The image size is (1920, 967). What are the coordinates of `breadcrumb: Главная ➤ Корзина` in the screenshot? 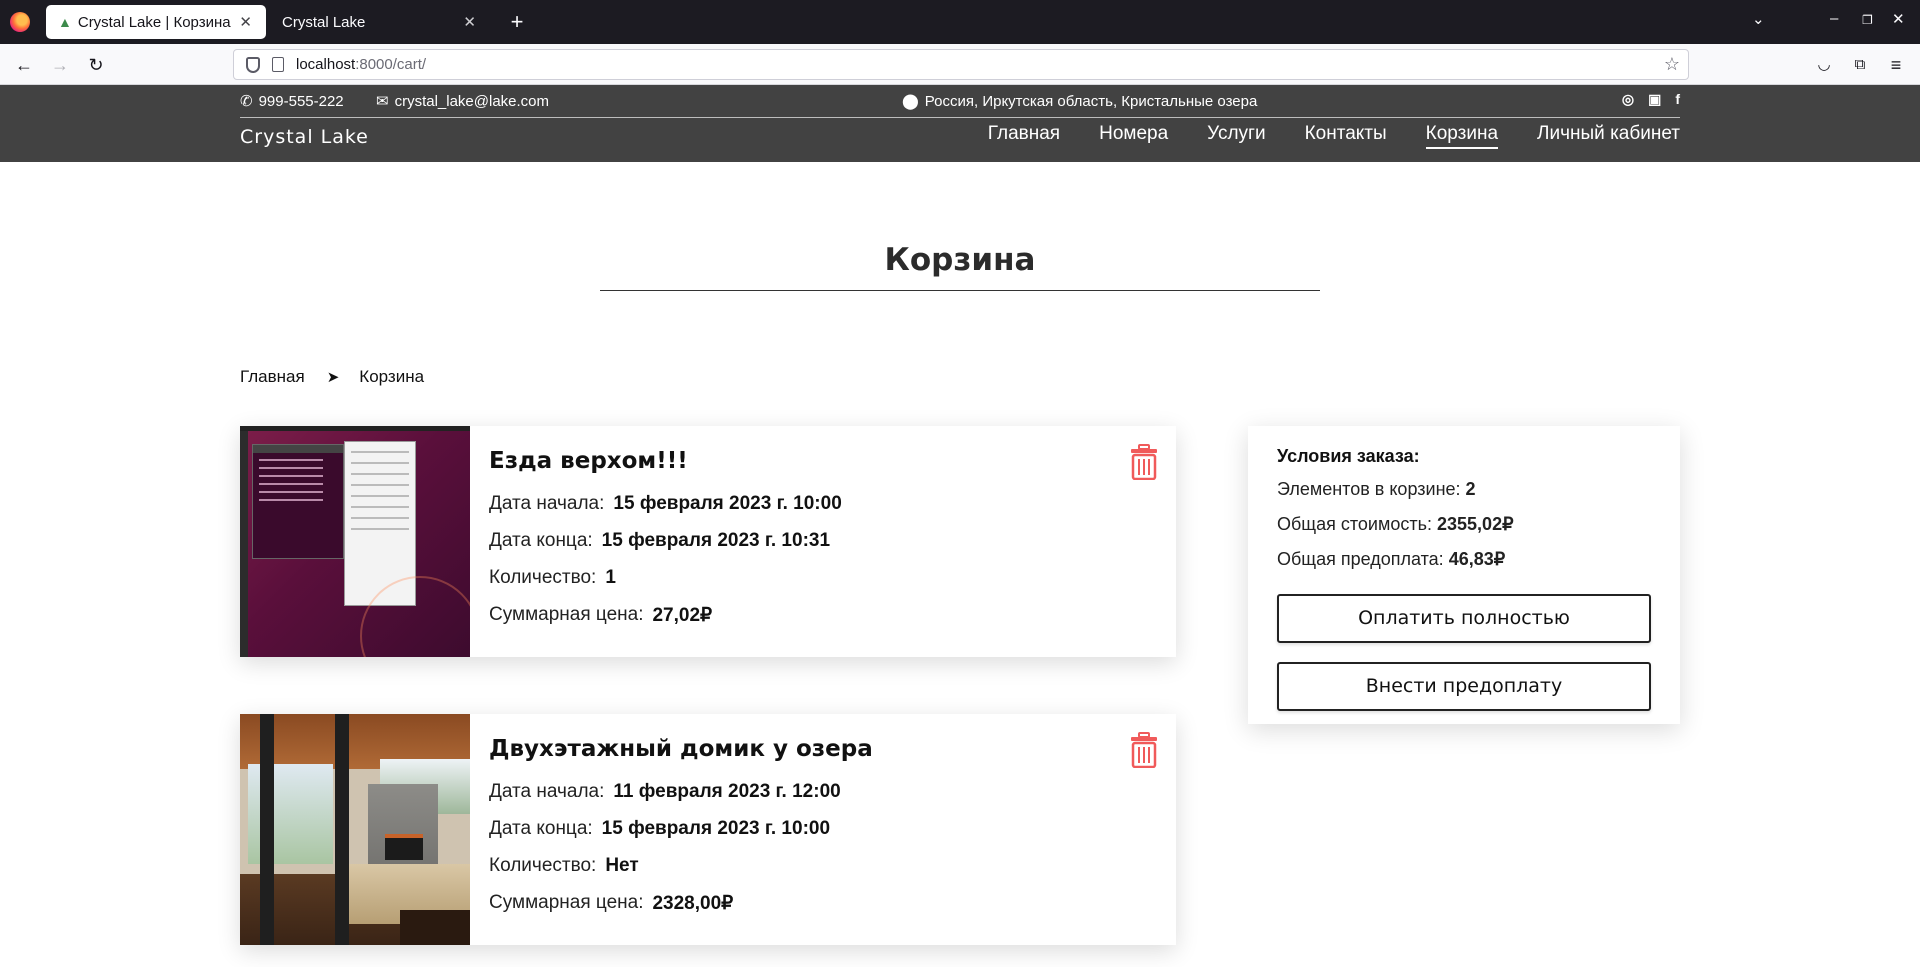 It's located at (332, 377).